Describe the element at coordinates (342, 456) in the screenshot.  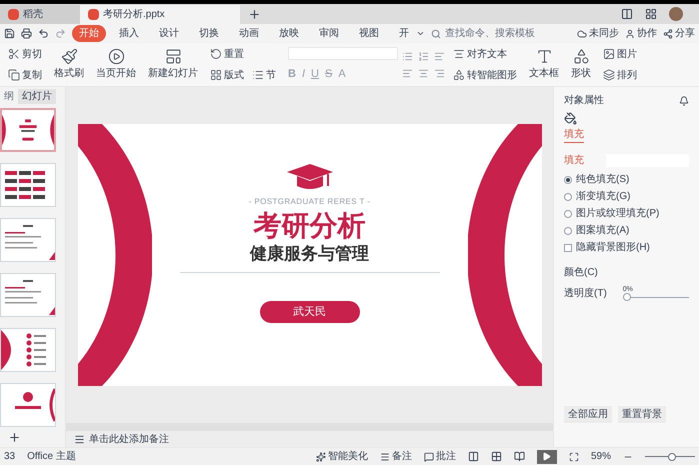
I see `beautify-button: 智能美化` at that location.